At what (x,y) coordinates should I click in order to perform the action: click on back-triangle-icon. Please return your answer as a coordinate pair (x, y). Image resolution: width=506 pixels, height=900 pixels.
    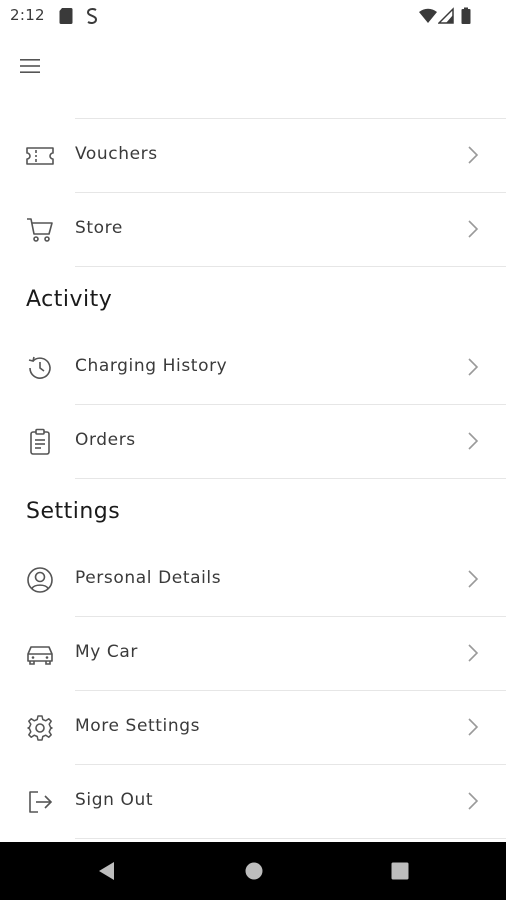
    Looking at the image, I should click on (106, 871).